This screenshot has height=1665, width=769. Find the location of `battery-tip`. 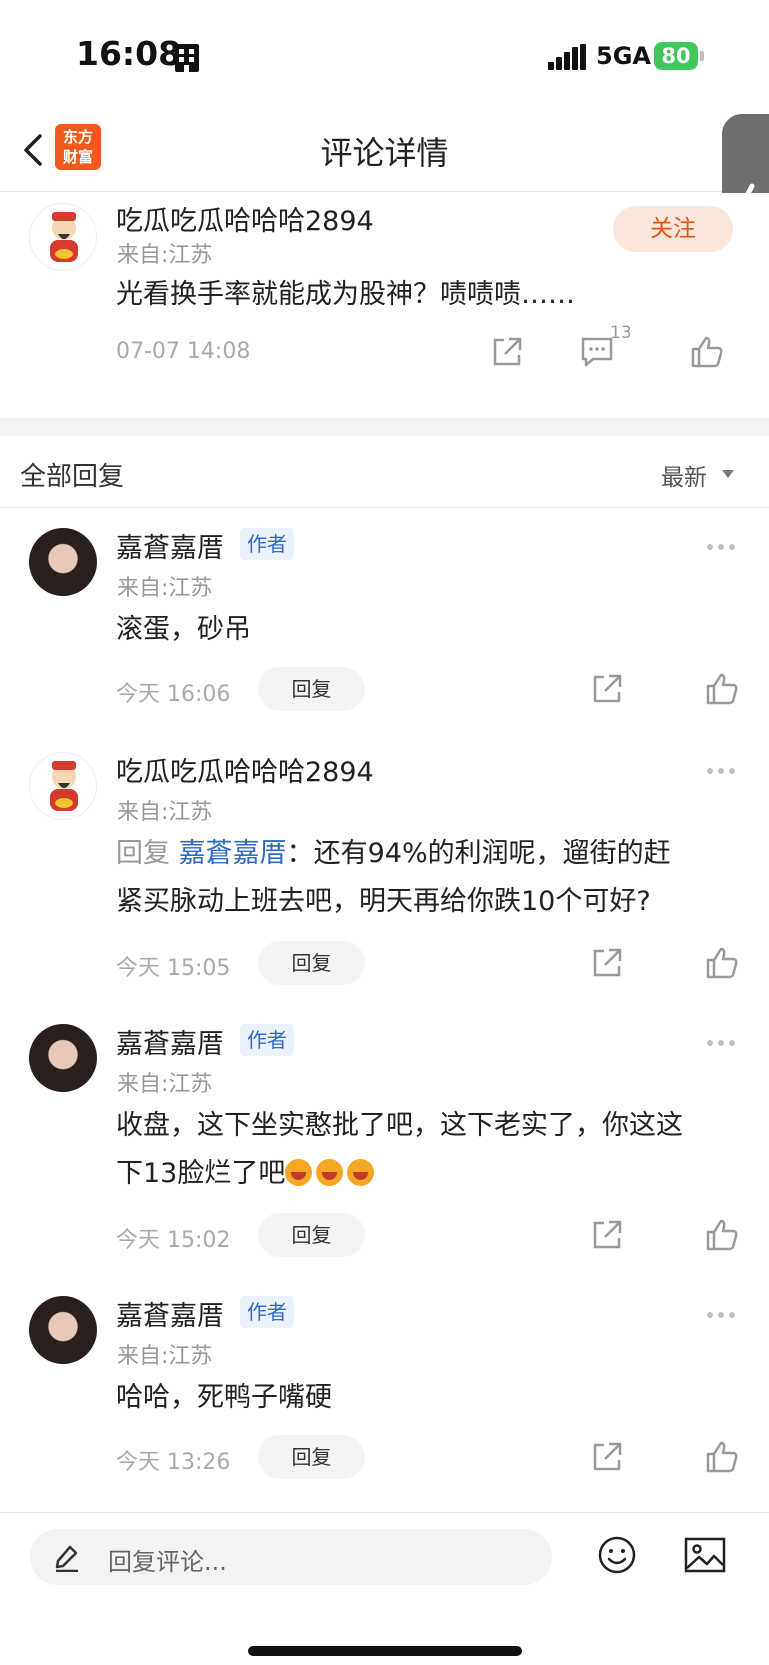

battery-tip is located at coordinates (702, 56).